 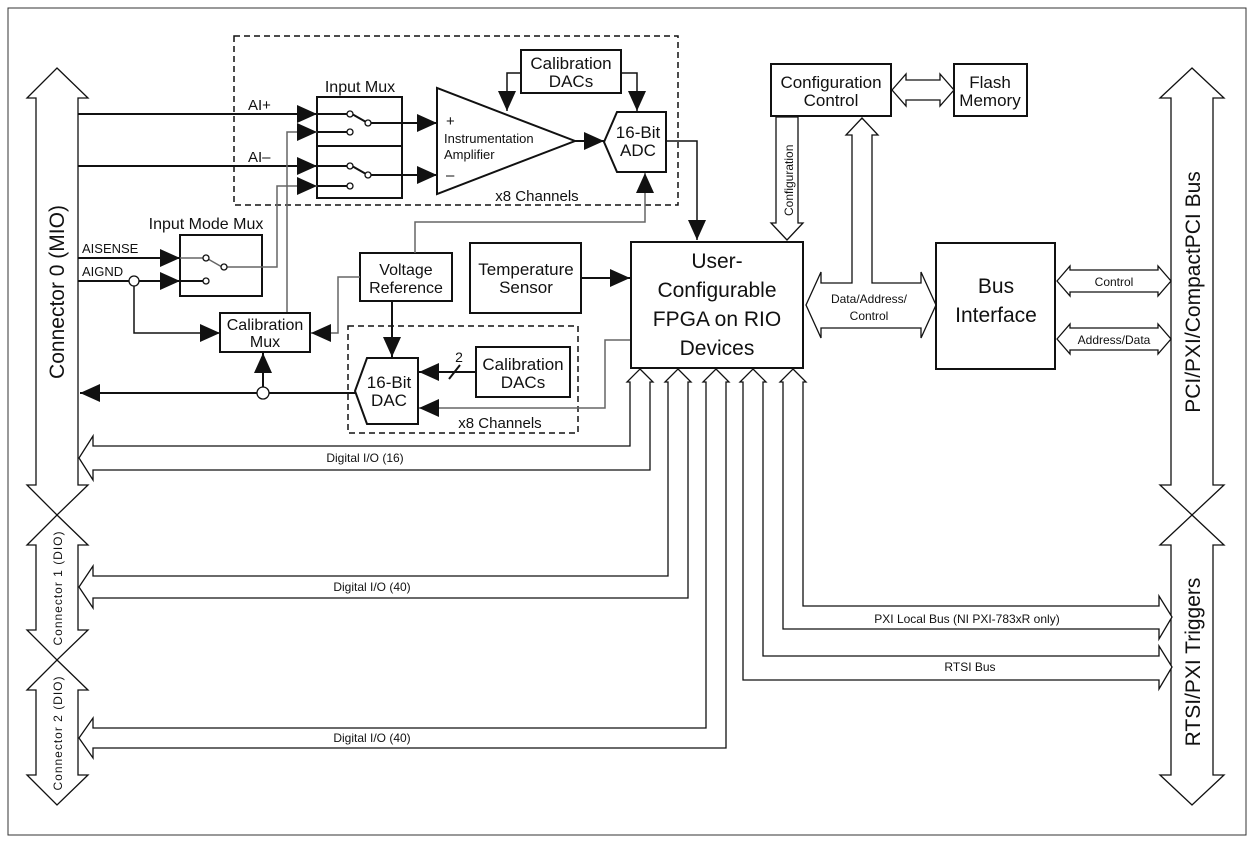 I want to click on instrumentation-amplifier: + – Instrumentation Amplifier, so click(x=507, y=141).